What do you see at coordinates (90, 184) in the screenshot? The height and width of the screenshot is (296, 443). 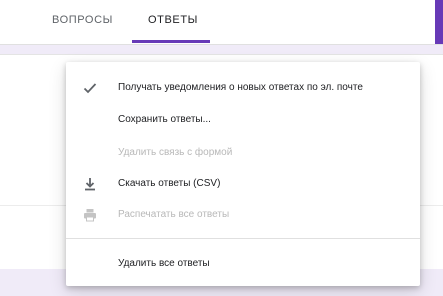 I see `download-icon` at bounding box center [90, 184].